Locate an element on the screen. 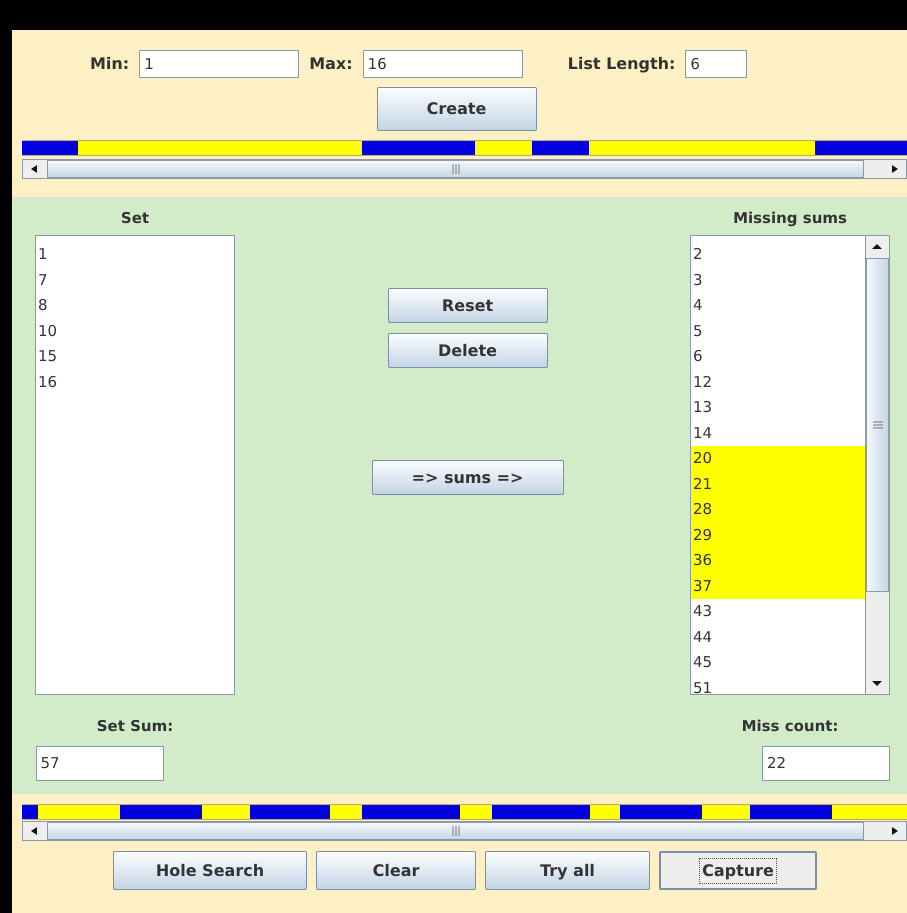 This screenshot has width=907, height=913. set-list: 1 7 8 10 15 16 is located at coordinates (135, 465).